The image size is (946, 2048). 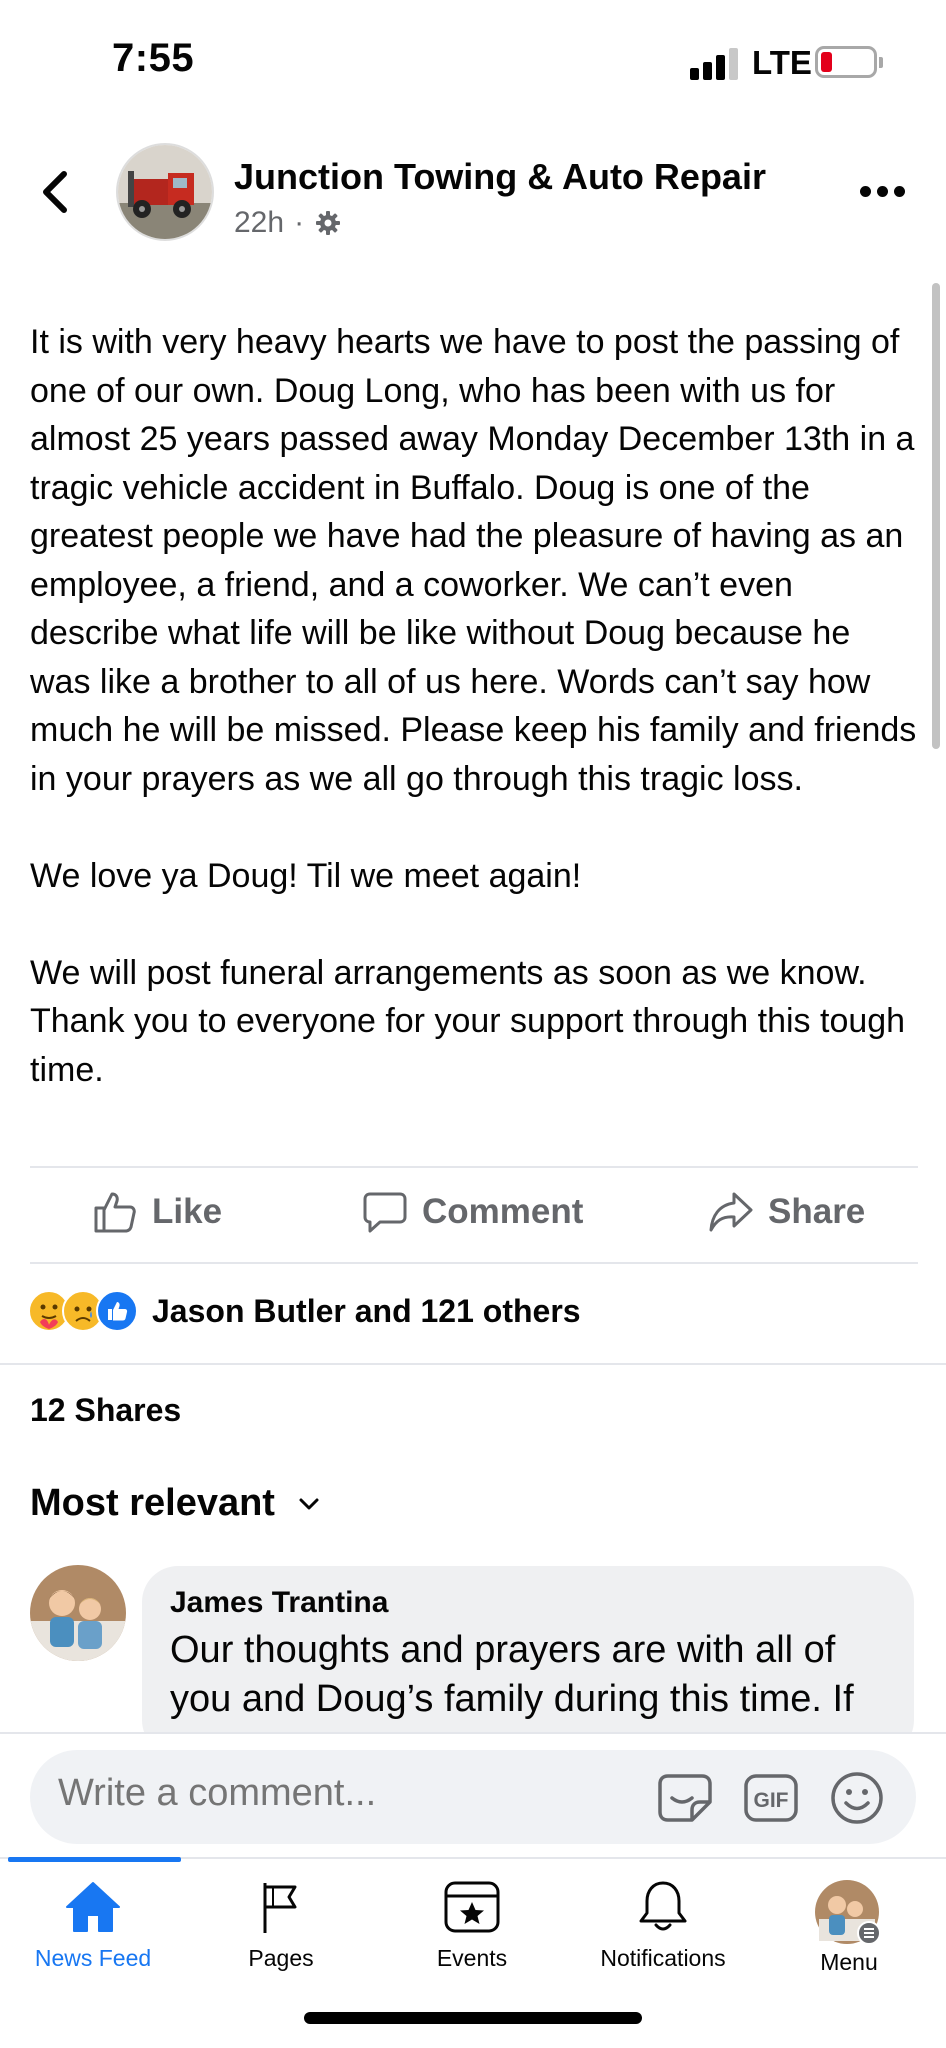 I want to click on comment-label: Comment, so click(x=503, y=1211).